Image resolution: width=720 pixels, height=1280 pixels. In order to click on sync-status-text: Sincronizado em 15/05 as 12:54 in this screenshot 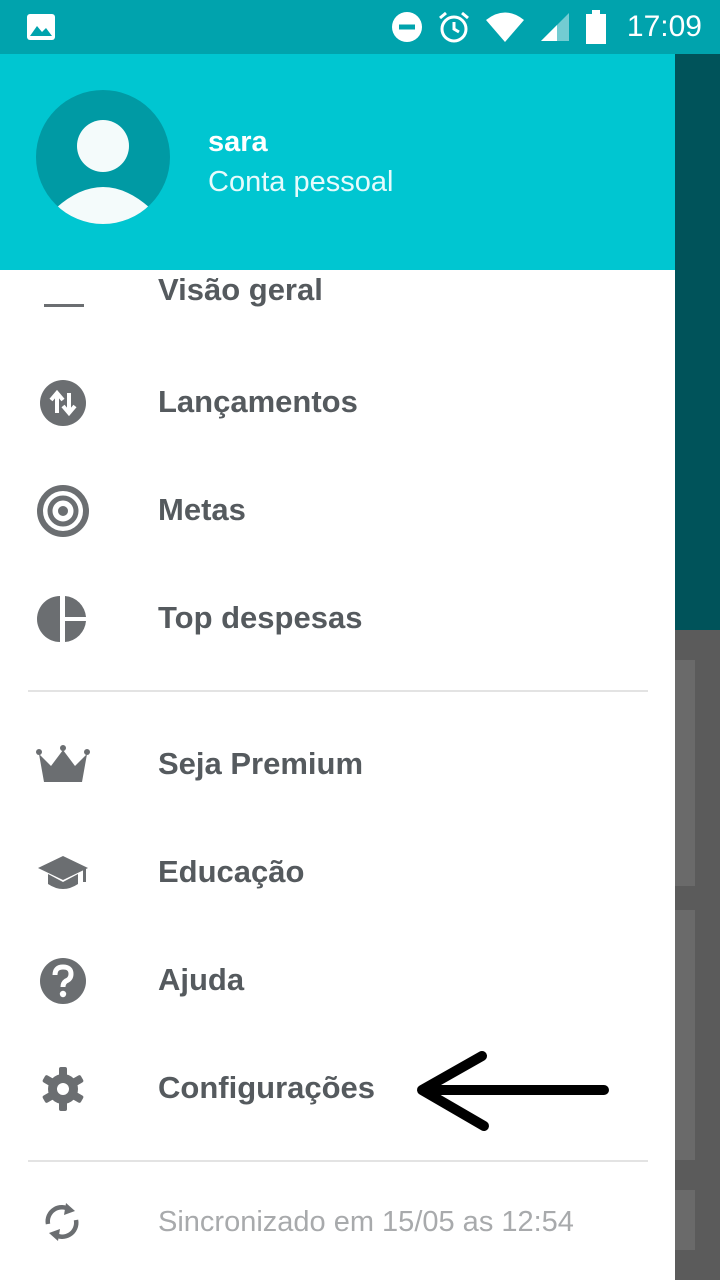, I will do `click(366, 1222)`.